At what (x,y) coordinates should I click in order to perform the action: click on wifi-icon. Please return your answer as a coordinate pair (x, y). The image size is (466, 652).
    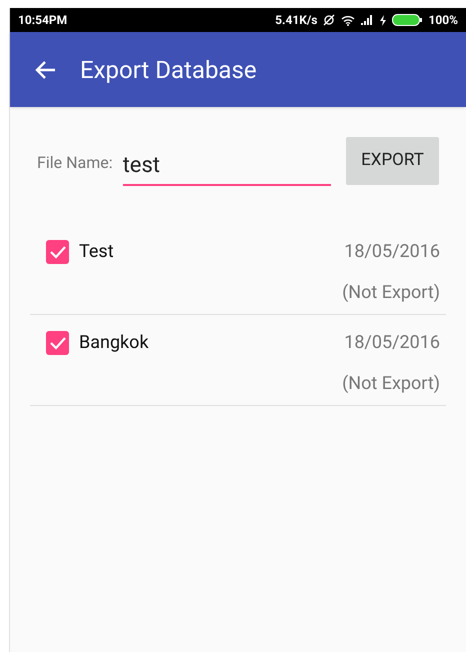
    Looking at the image, I should click on (348, 20).